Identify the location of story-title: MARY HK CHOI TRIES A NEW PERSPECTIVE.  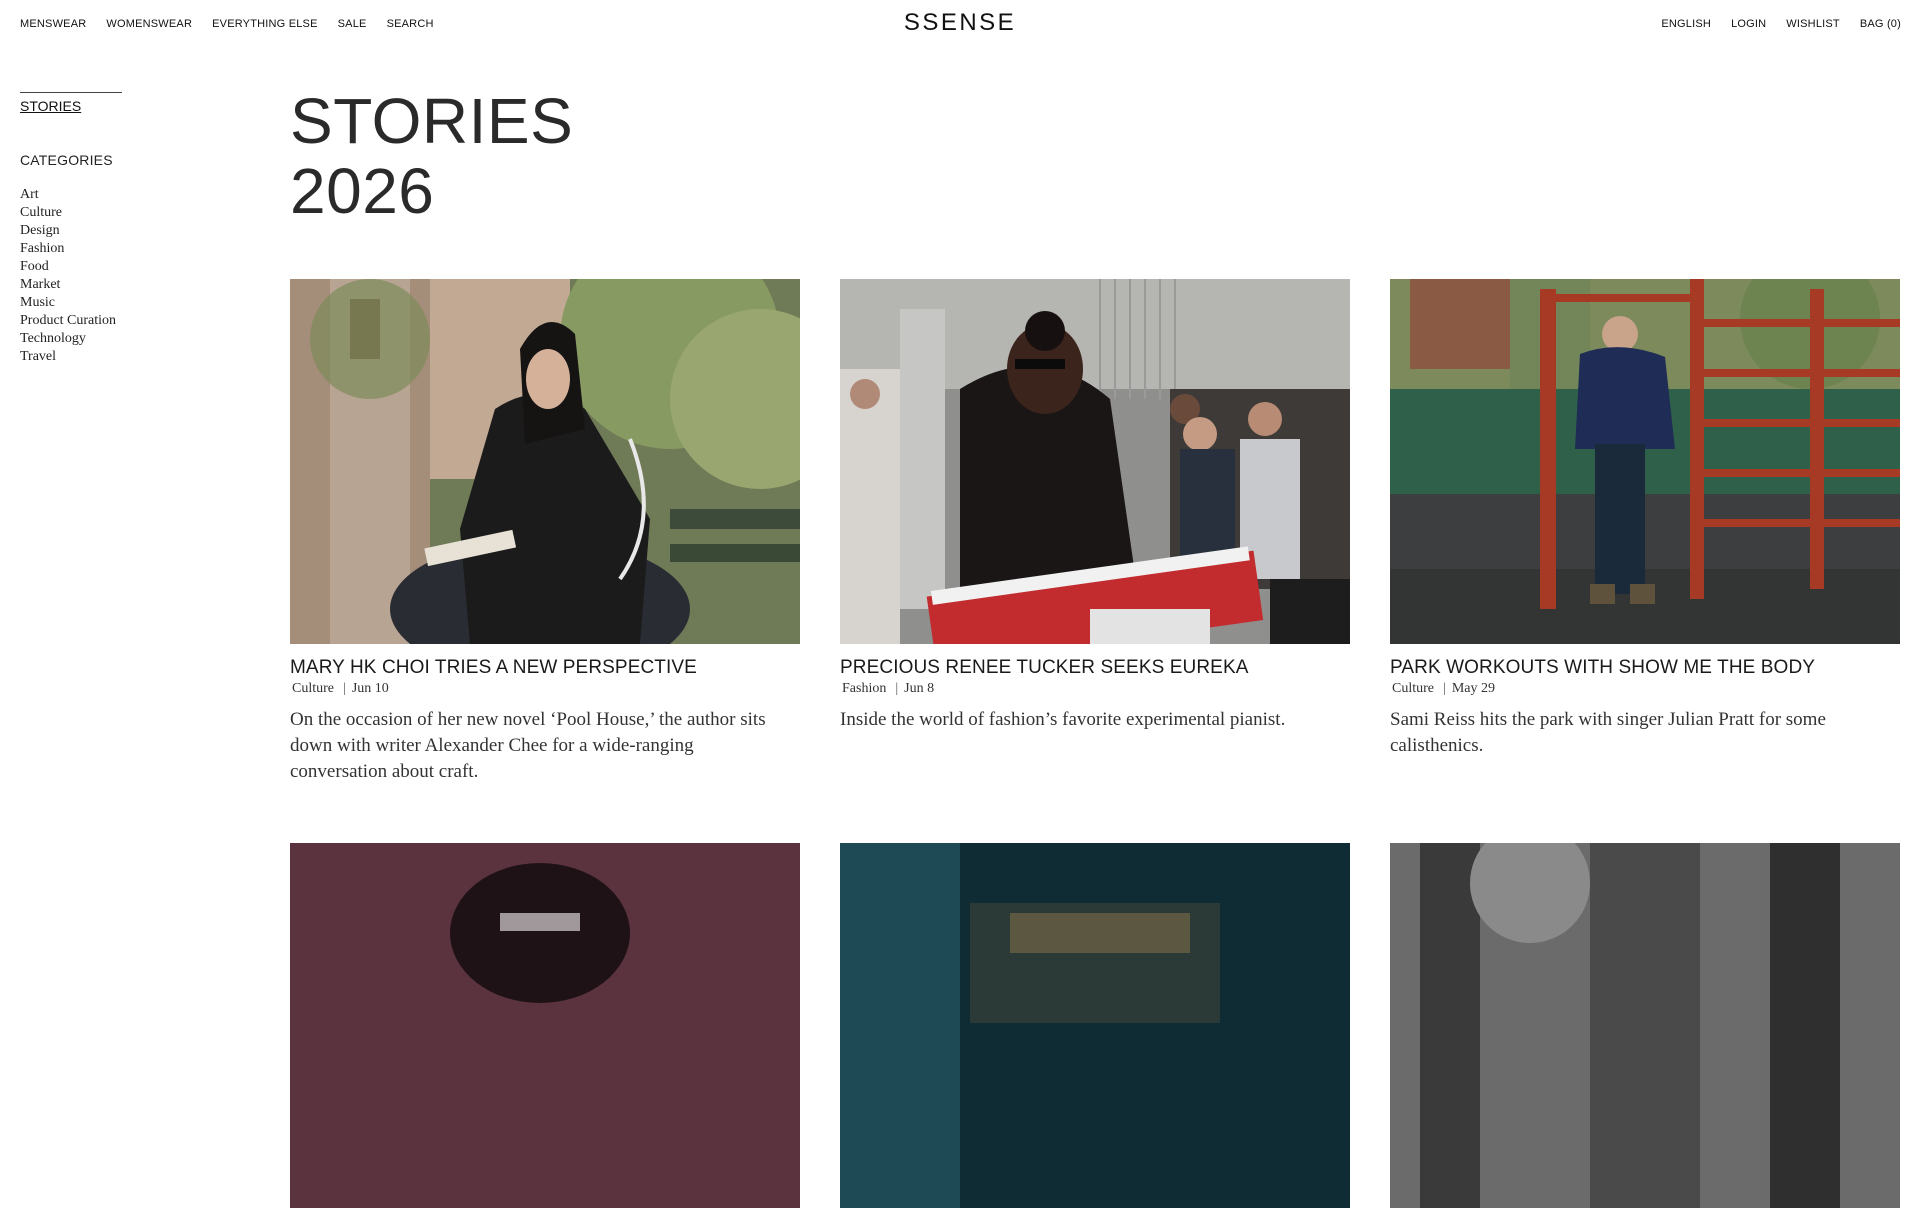
(545, 668).